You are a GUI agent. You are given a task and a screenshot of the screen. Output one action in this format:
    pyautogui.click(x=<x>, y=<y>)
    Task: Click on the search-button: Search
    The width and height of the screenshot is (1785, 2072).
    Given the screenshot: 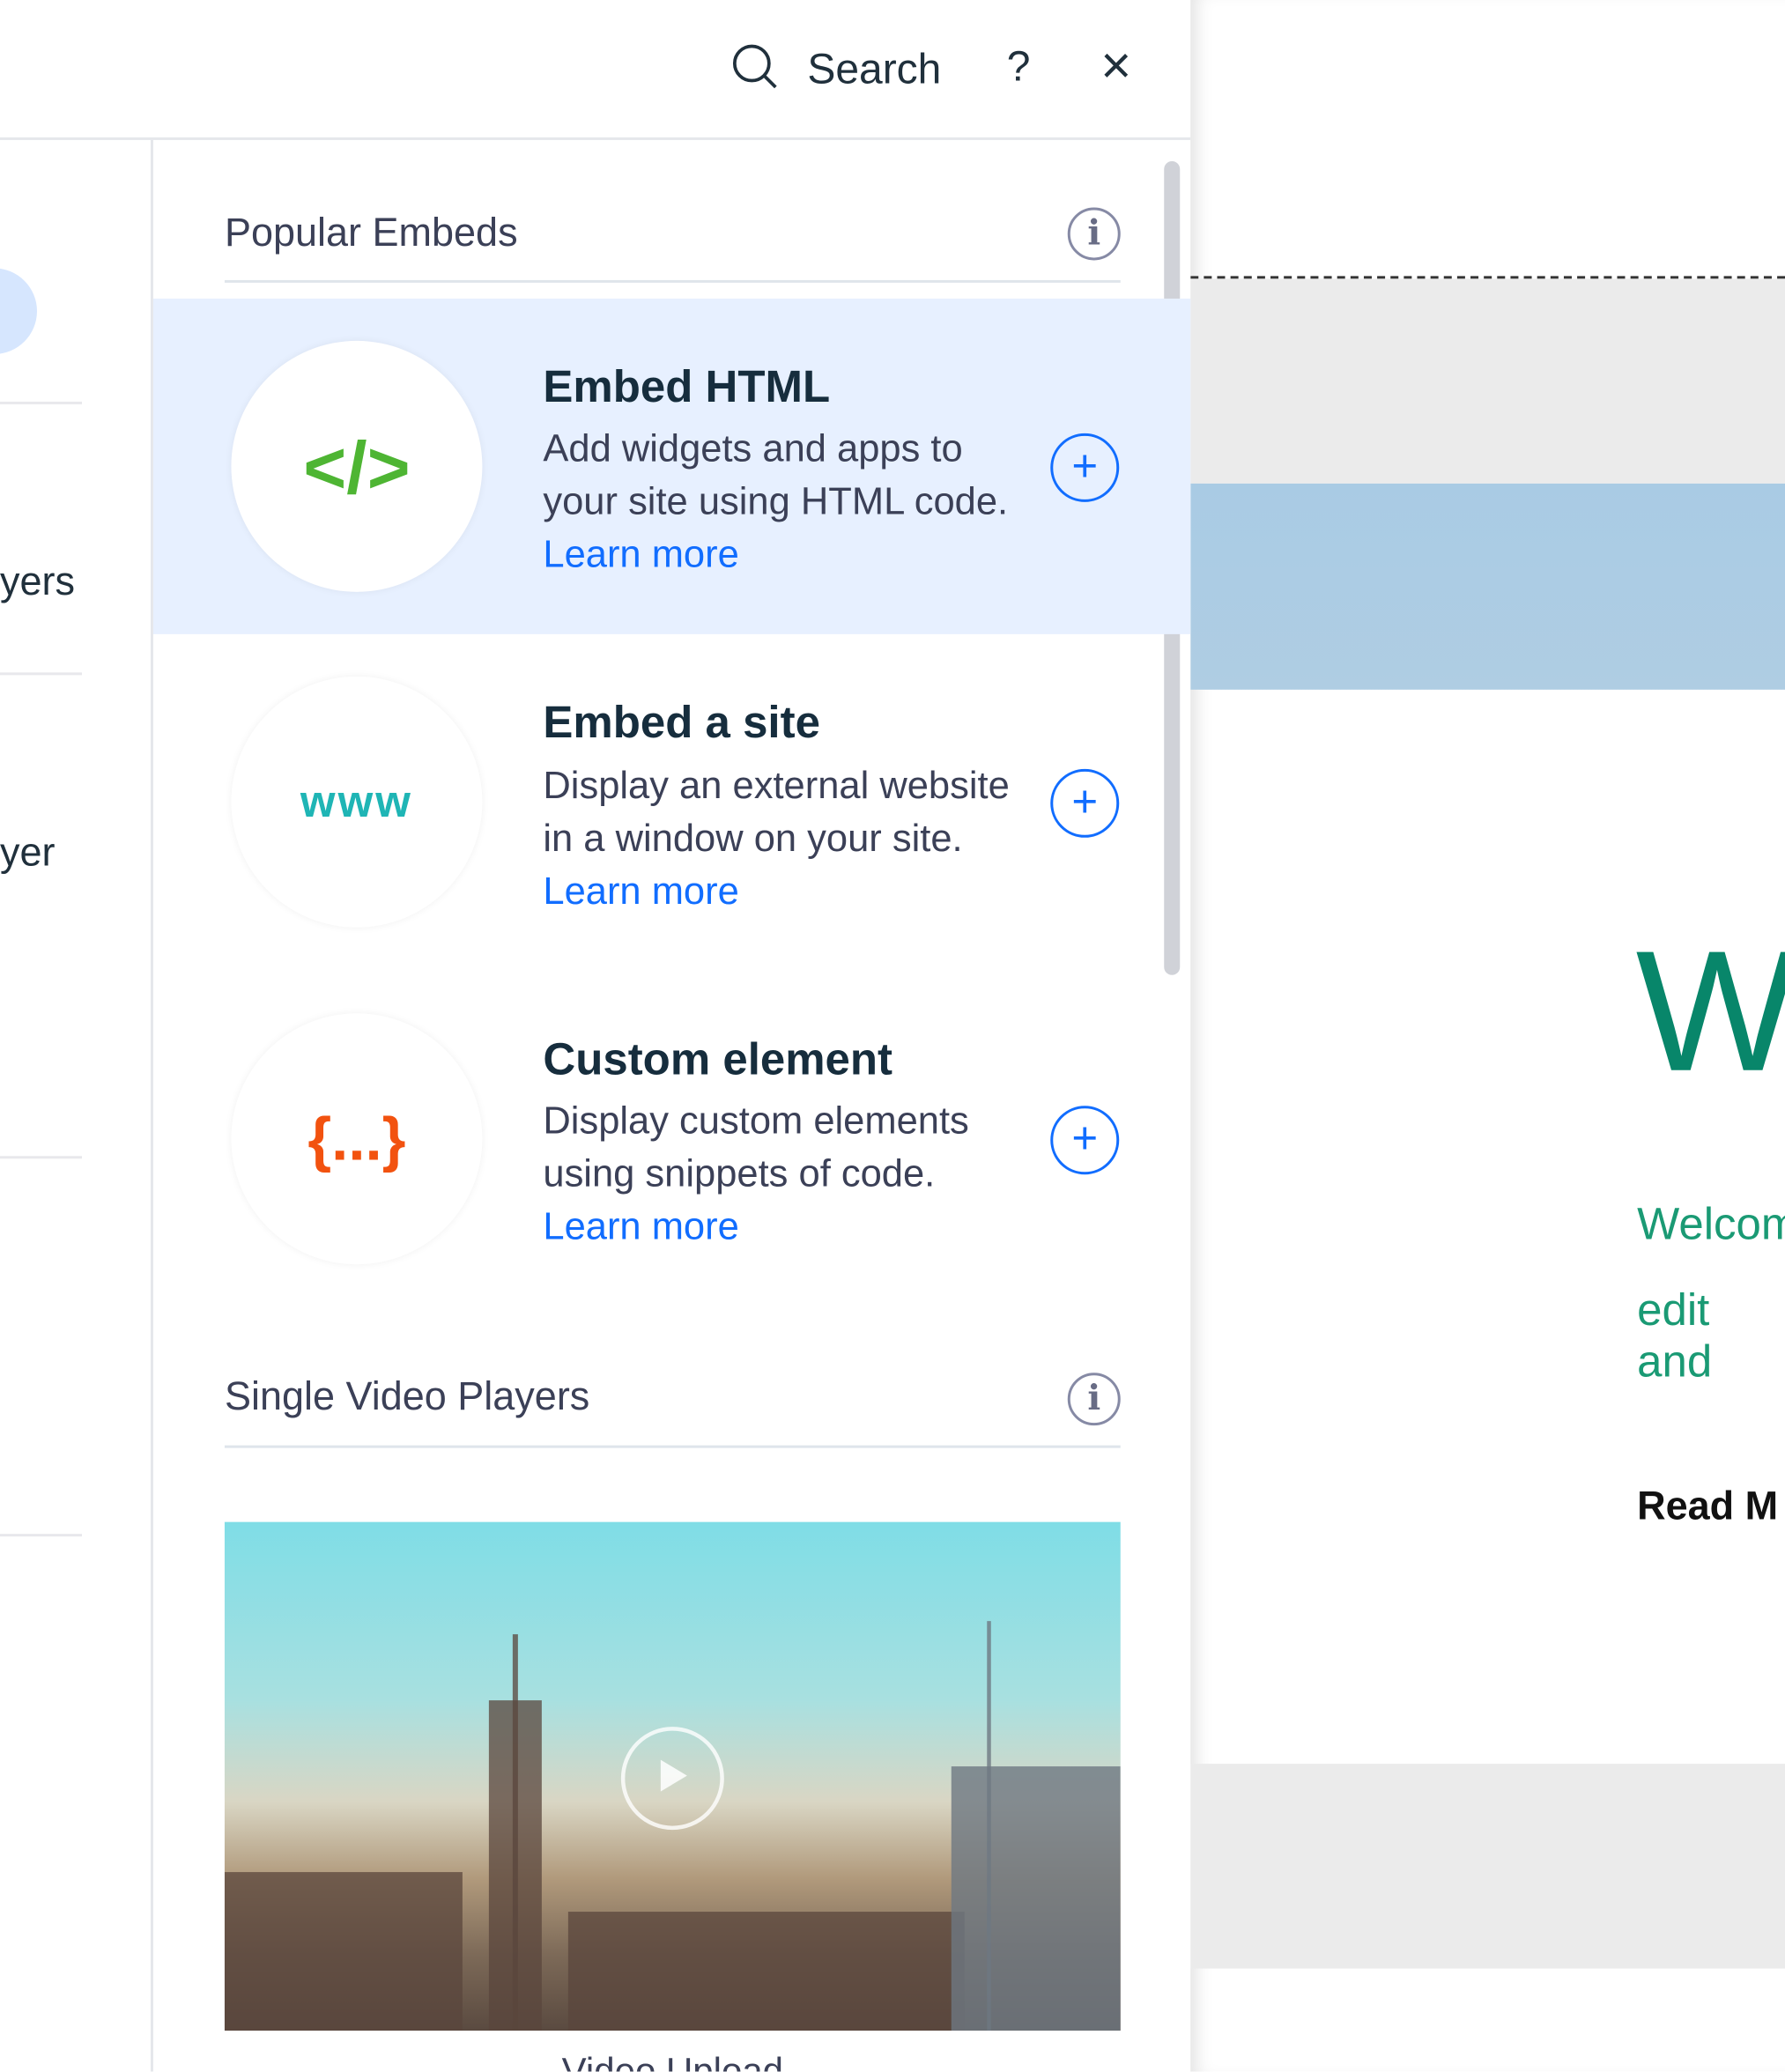 What is the action you would take?
    pyautogui.click(x=874, y=69)
    